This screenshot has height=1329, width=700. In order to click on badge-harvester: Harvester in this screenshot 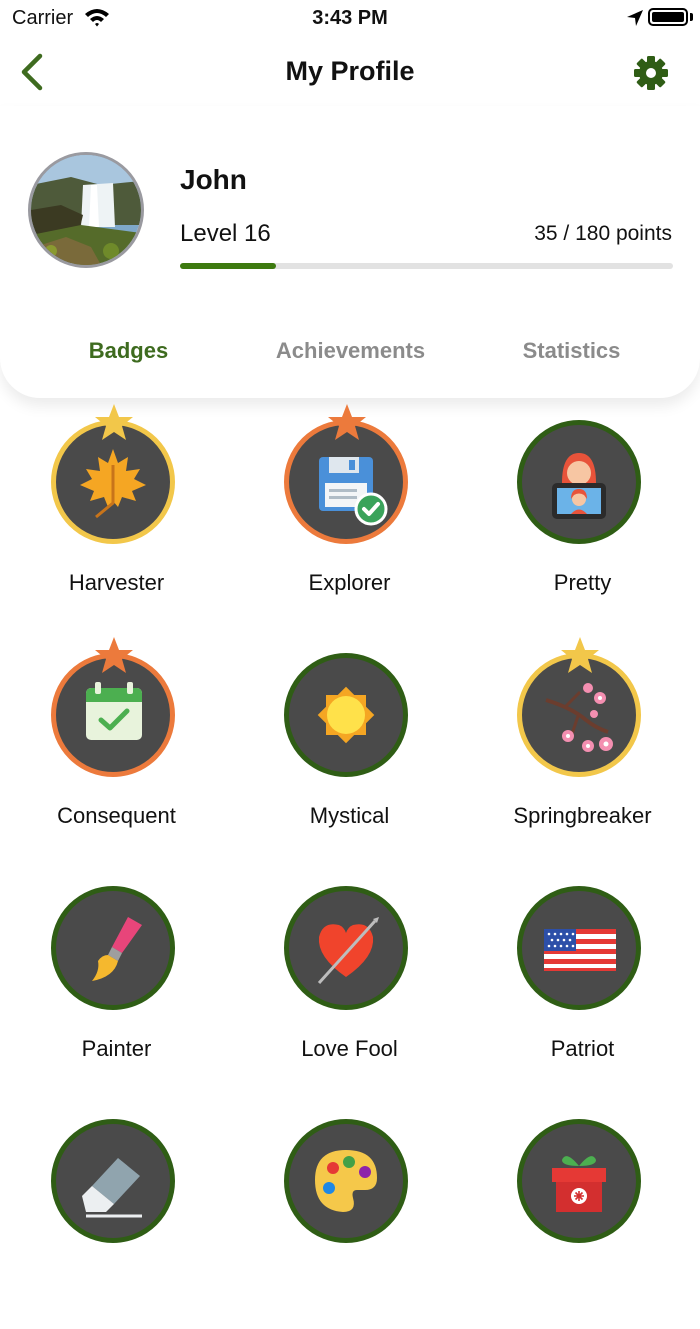, I will do `click(116, 515)`.